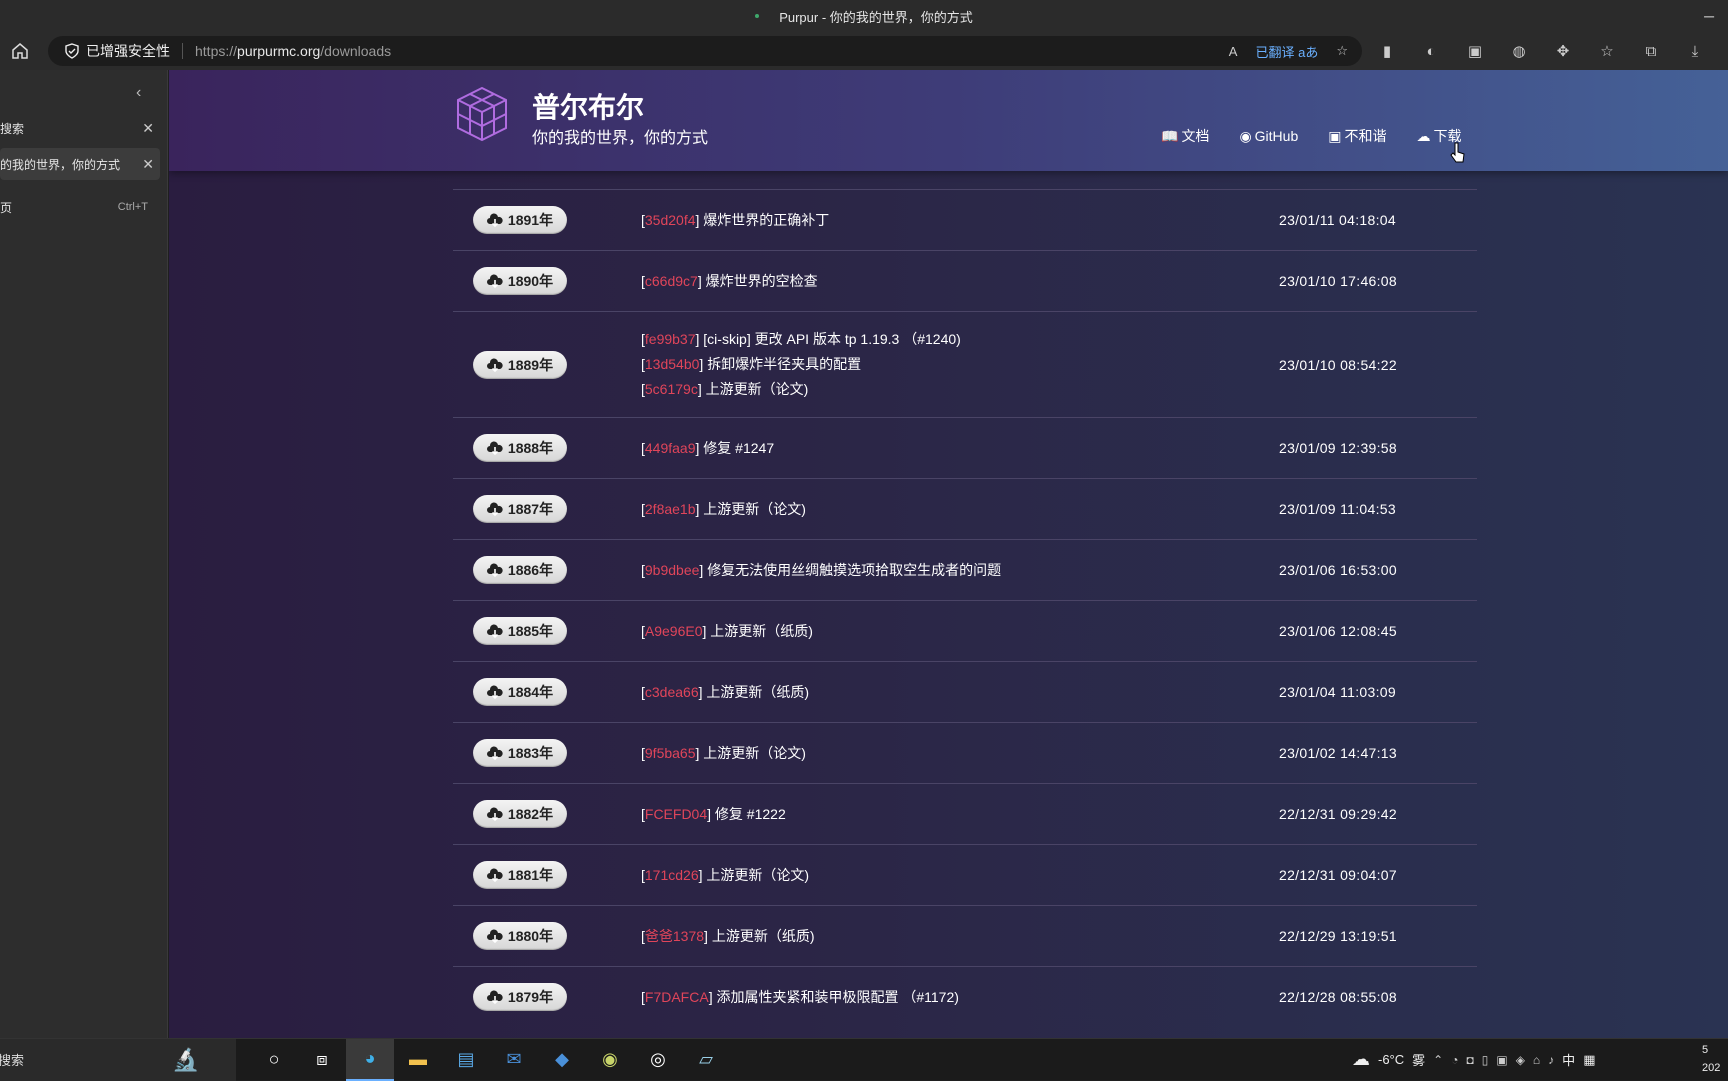 This screenshot has width=1728, height=1081. Describe the element at coordinates (520, 631) in the screenshot. I see `download-build-button: 1885年` at that location.